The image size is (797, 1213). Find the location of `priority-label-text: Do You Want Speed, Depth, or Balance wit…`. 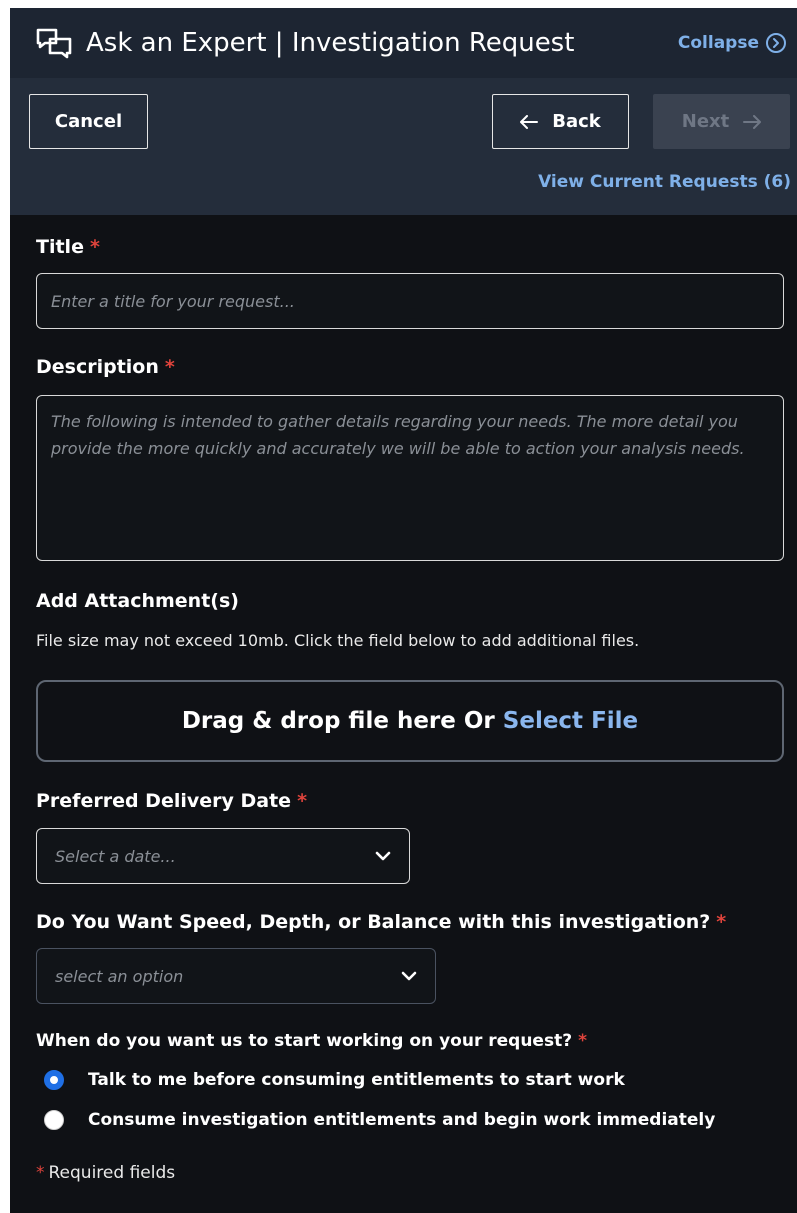

priority-label-text: Do You Want Speed, Depth, or Balance wit… is located at coordinates (373, 922).